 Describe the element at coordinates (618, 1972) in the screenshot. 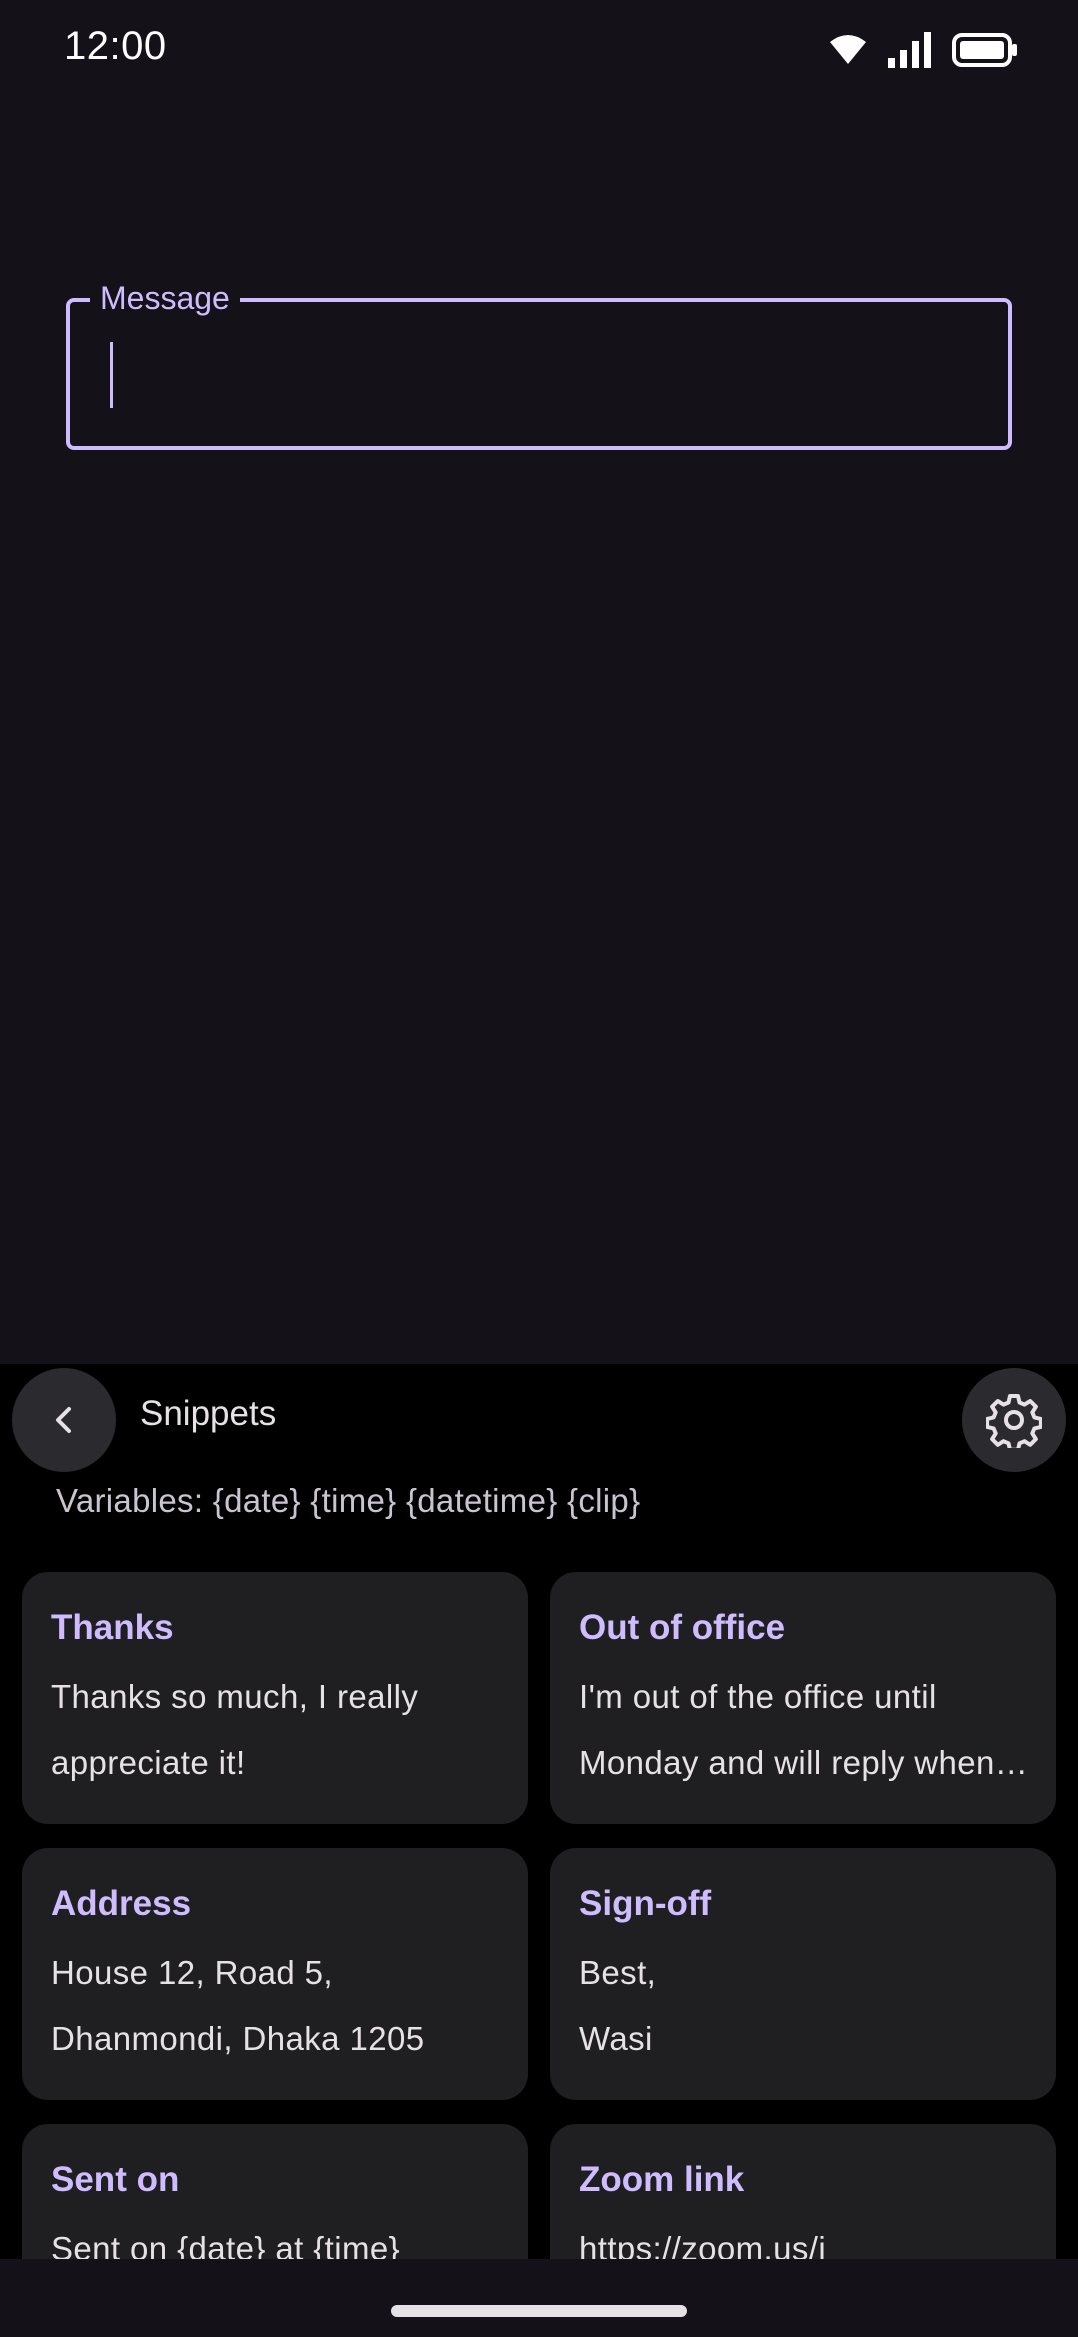

I see `snippet-body-line: Best,` at that location.